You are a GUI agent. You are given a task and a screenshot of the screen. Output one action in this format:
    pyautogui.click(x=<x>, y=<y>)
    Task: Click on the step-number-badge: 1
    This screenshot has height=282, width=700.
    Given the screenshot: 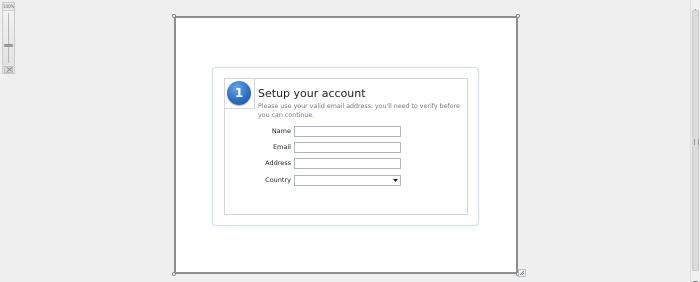 What is the action you would take?
    pyautogui.click(x=239, y=93)
    